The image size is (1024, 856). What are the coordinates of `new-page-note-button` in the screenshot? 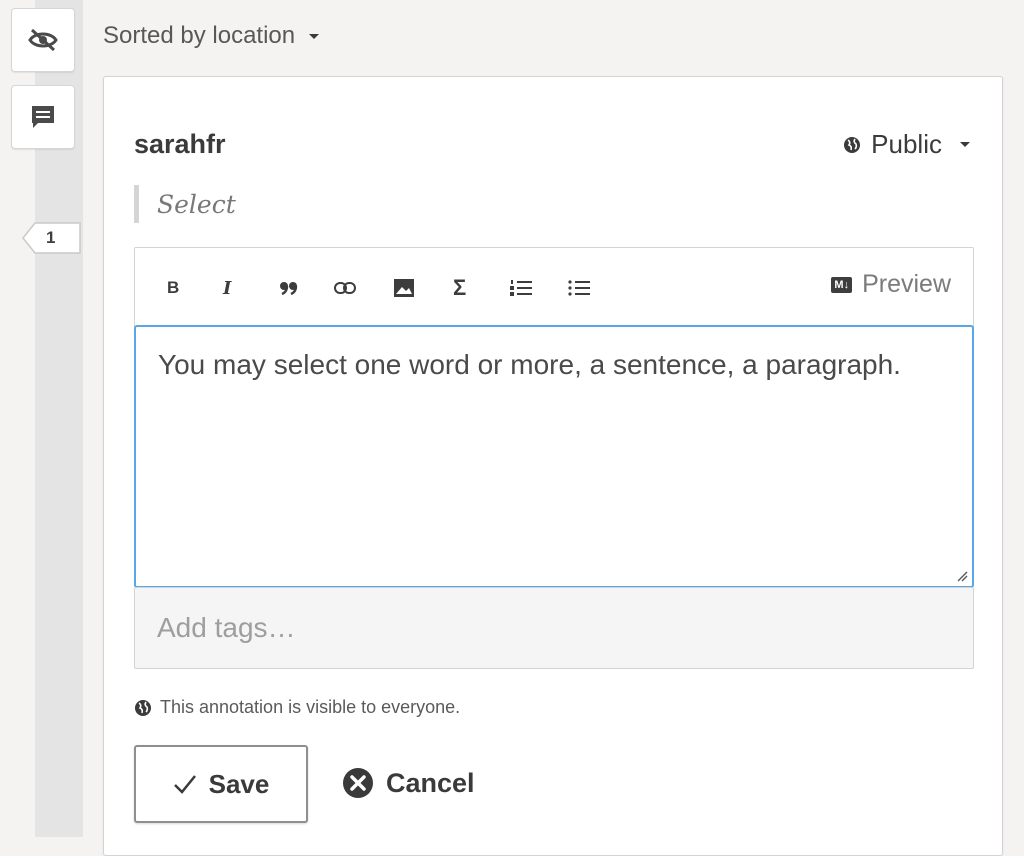 It's located at (43, 117).